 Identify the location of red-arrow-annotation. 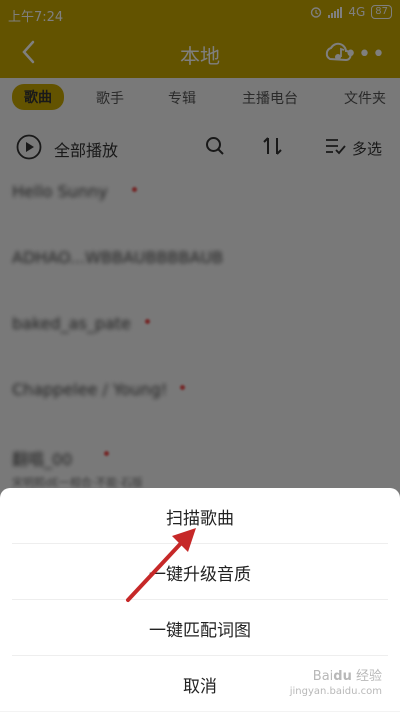
(161, 565).